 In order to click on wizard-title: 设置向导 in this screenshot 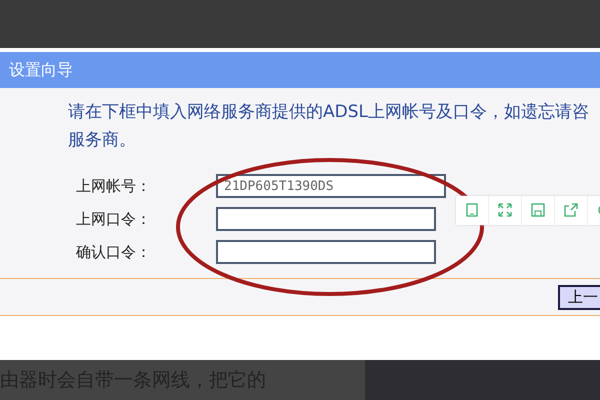, I will do `click(300, 70)`.